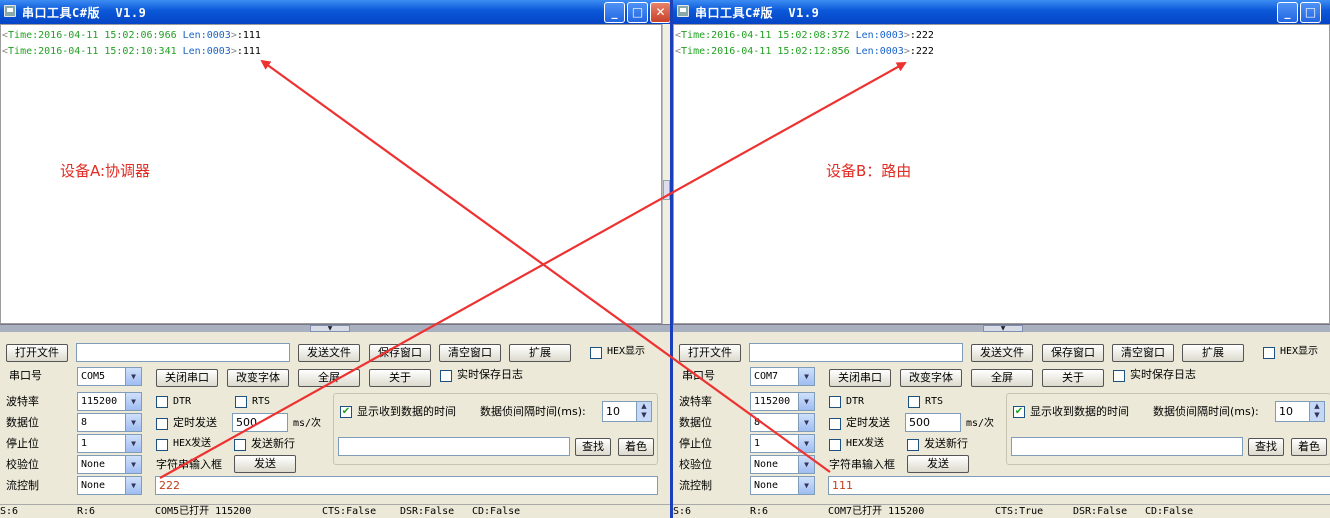 This screenshot has width=1330, height=518. I want to click on port-select: COM7 ▼, so click(782, 376).